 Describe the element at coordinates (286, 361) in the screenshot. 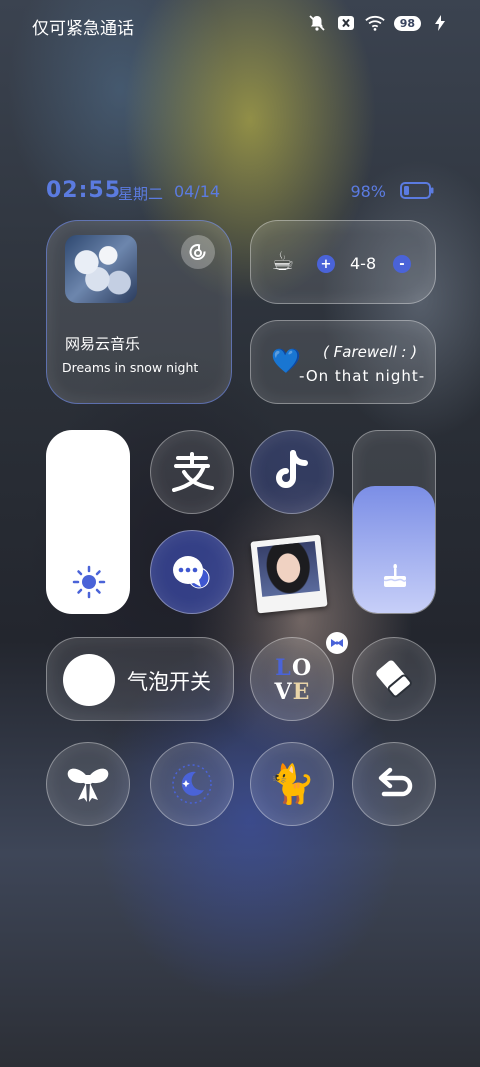

I see `blue-heart-icon: 💙` at that location.